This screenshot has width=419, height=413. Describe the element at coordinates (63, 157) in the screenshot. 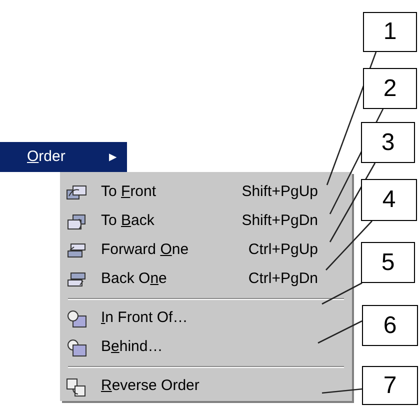

I see `menu-item-highlighted: Order ▶` at that location.